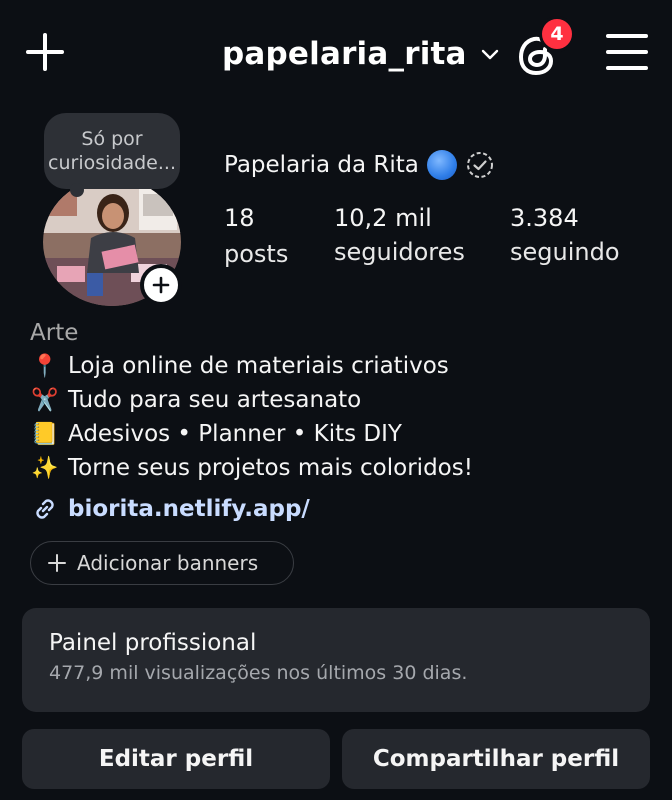 This screenshot has width=672, height=800. Describe the element at coordinates (480, 165) in the screenshot. I see `verified-icon` at that location.